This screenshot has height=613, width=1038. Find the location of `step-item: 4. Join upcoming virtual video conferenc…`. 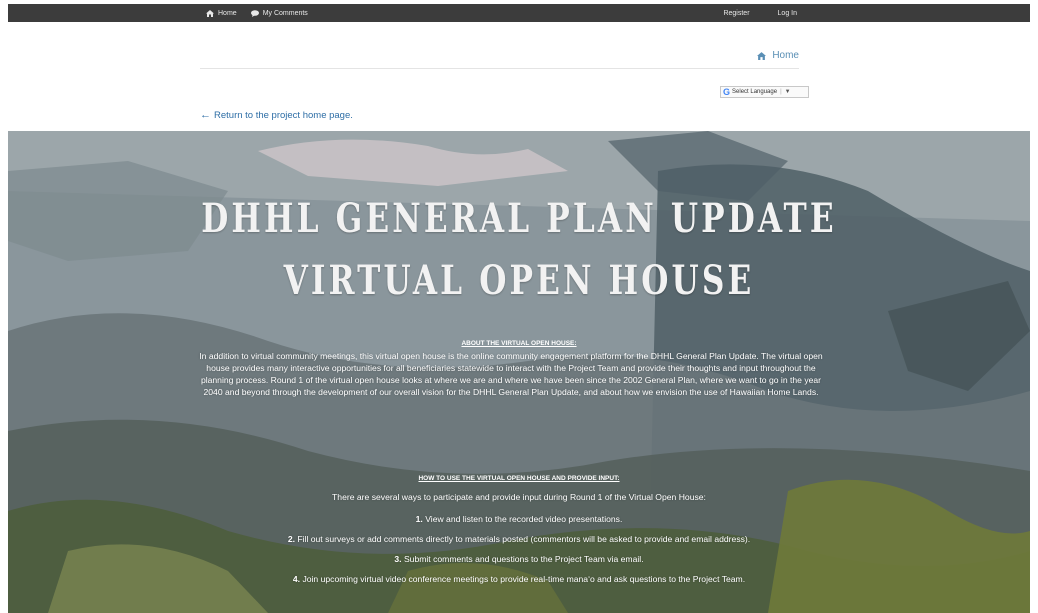

step-item: 4. Join upcoming virtual video conferenc… is located at coordinates (519, 579).